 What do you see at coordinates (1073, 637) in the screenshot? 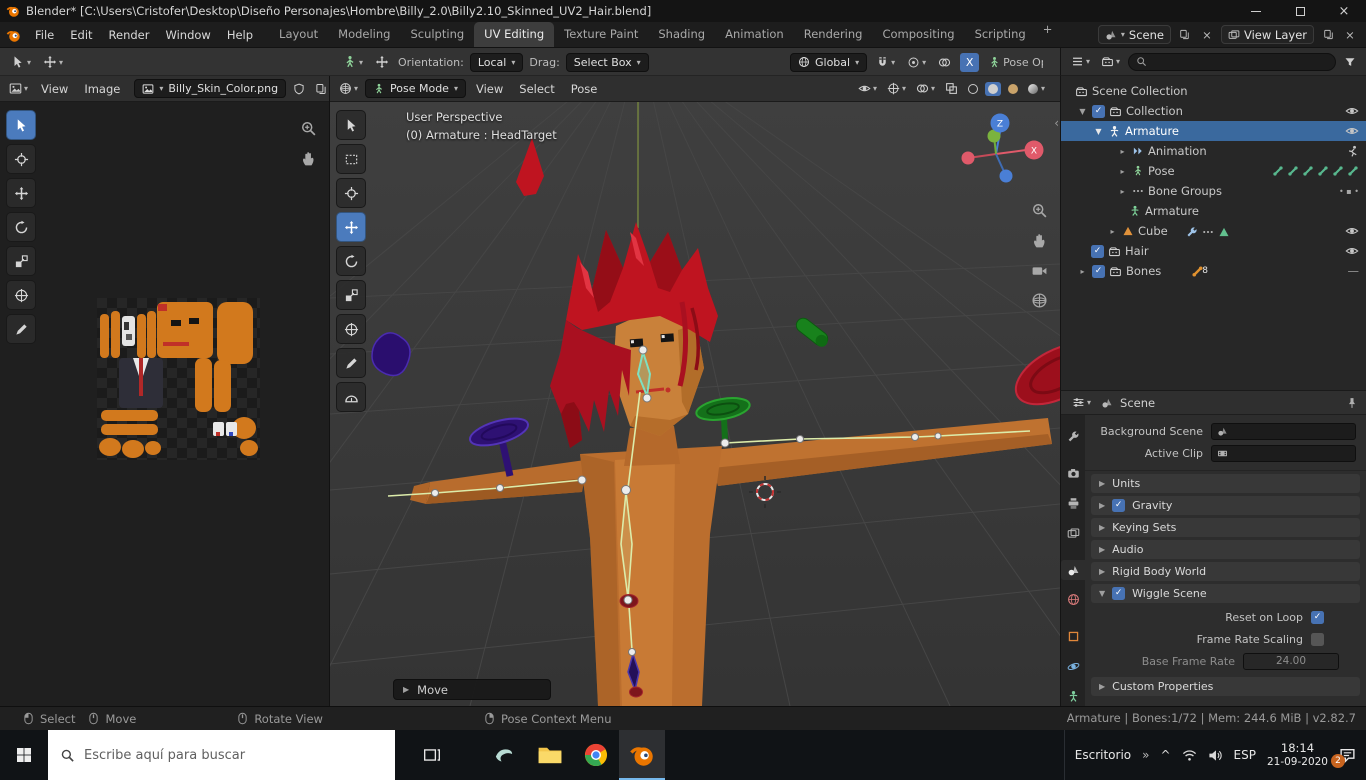
I see `tab-object` at bounding box center [1073, 637].